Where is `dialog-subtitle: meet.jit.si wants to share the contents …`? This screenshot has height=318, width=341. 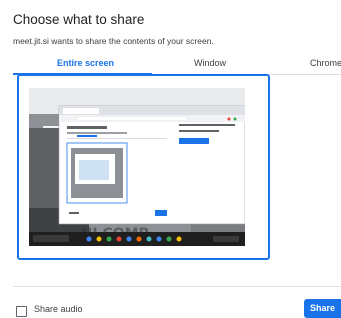 dialog-subtitle: meet.jit.si wants to share the contents … is located at coordinates (113, 41).